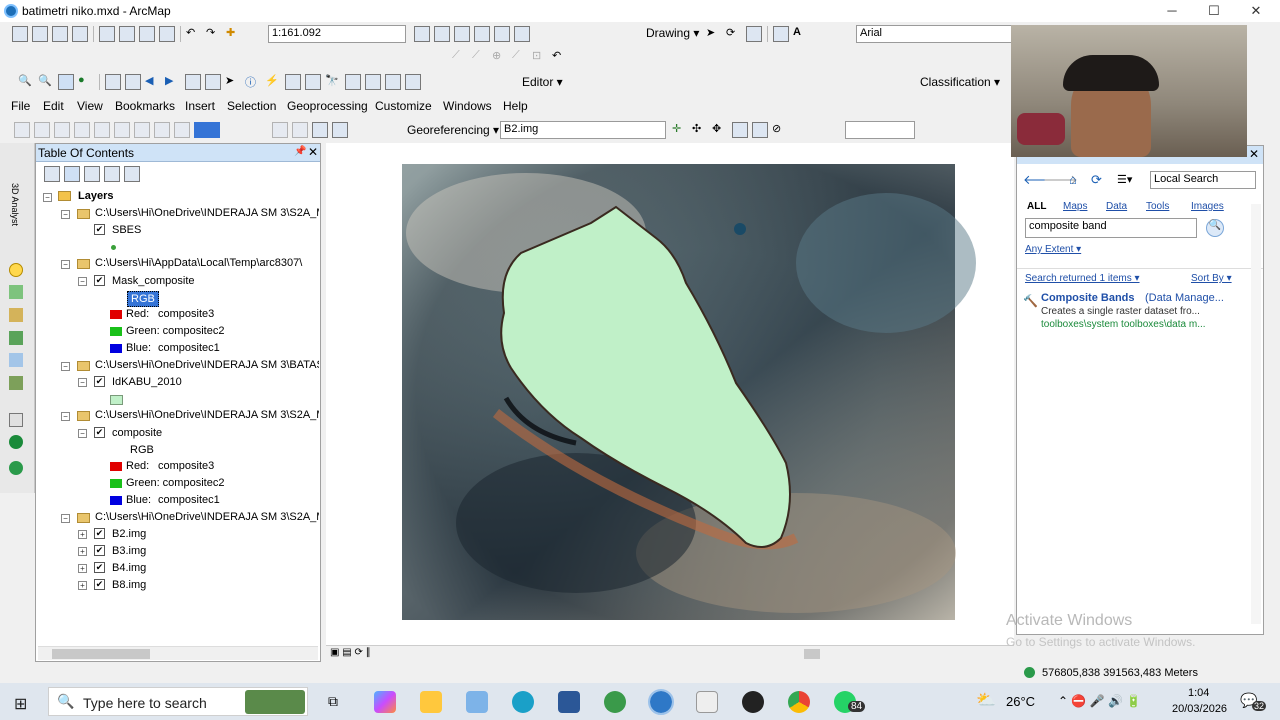 The image size is (1280, 720). I want to click on tab-tools: Tools, so click(1157, 206).